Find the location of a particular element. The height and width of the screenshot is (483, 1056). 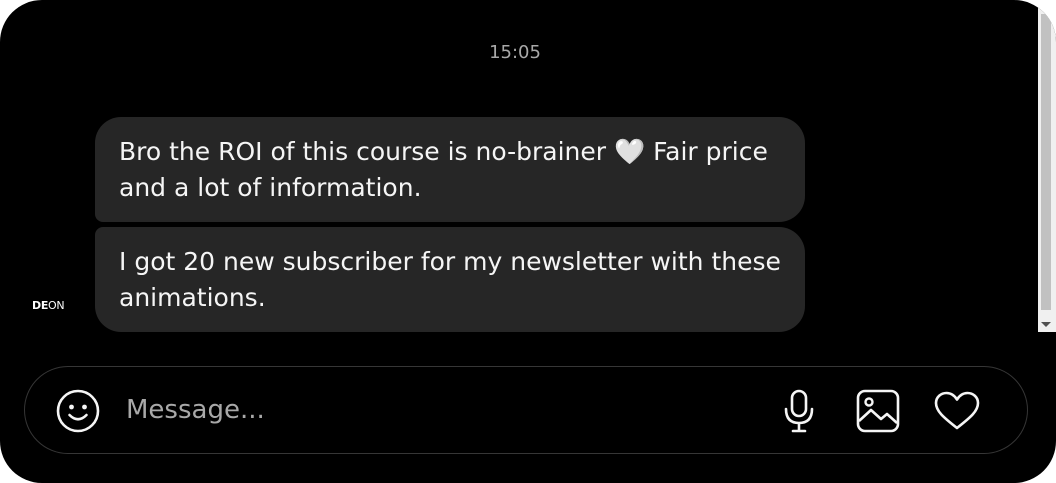

microphone-icon is located at coordinates (799, 411).